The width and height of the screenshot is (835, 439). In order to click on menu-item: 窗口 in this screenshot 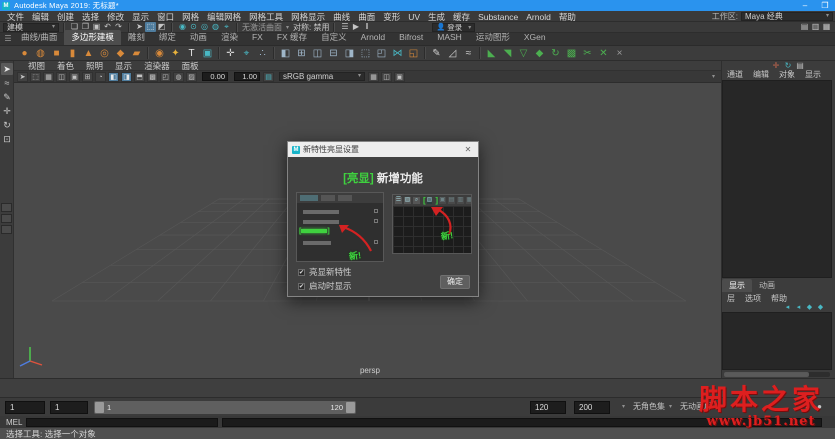, I will do `click(165, 17)`.